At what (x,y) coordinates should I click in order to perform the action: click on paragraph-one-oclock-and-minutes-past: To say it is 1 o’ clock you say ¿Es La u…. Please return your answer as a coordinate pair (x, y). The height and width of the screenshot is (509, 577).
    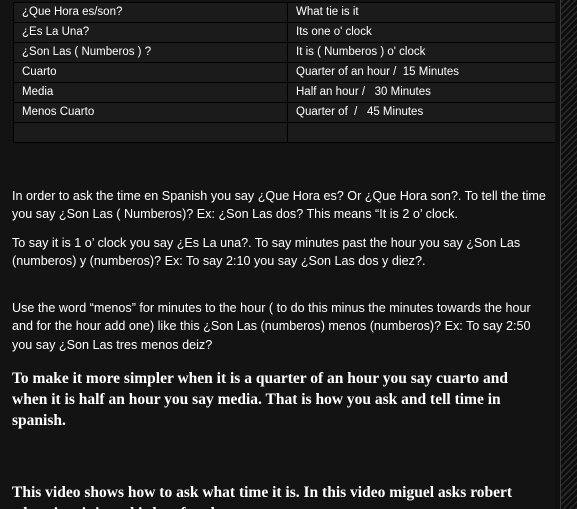
    Looking at the image, I should click on (266, 252).